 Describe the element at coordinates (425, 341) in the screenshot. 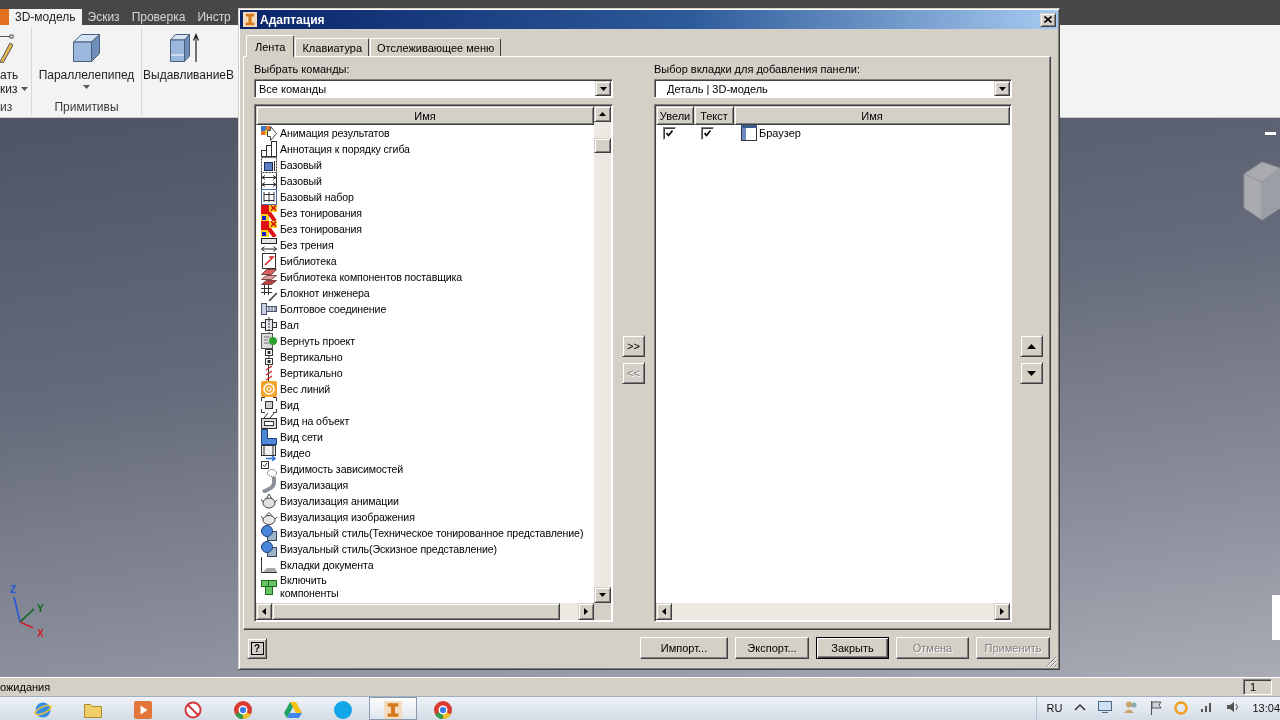

I see `list-item: Вернуть проект` at that location.